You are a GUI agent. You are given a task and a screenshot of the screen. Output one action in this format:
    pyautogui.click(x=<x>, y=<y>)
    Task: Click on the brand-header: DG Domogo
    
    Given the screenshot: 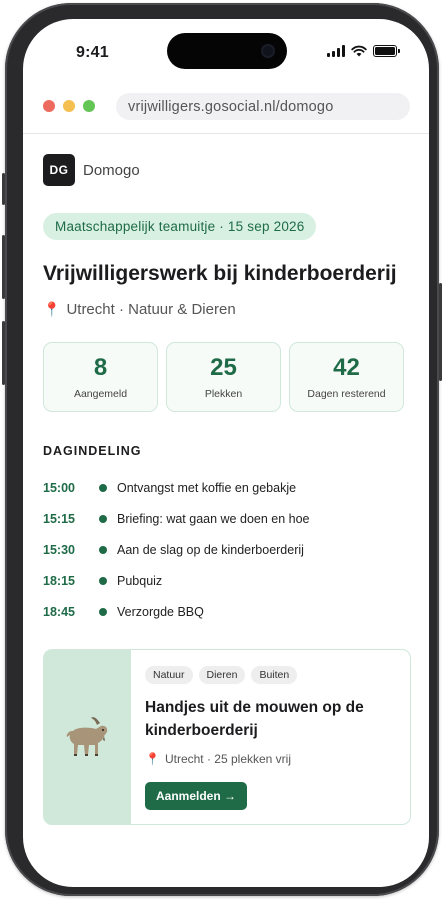 What is the action you would take?
    pyautogui.click(x=227, y=170)
    